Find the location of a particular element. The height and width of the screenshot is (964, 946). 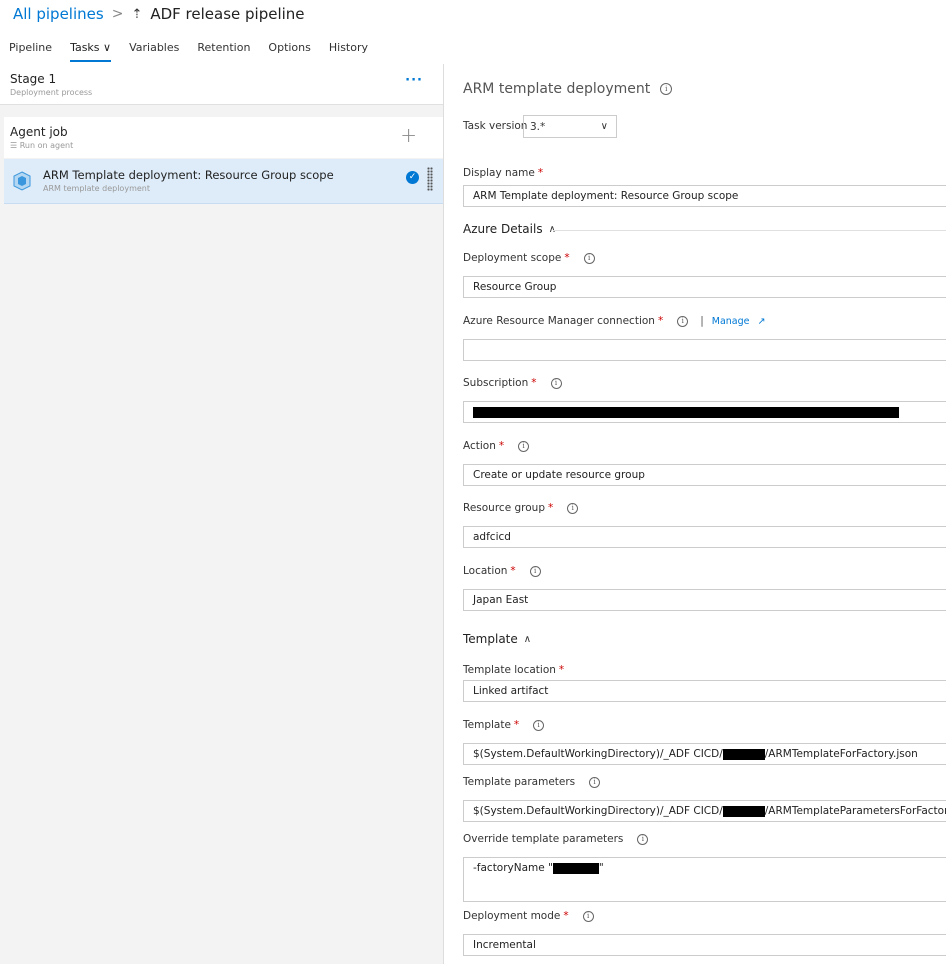

add-task-icon: + is located at coordinates (408, 135).